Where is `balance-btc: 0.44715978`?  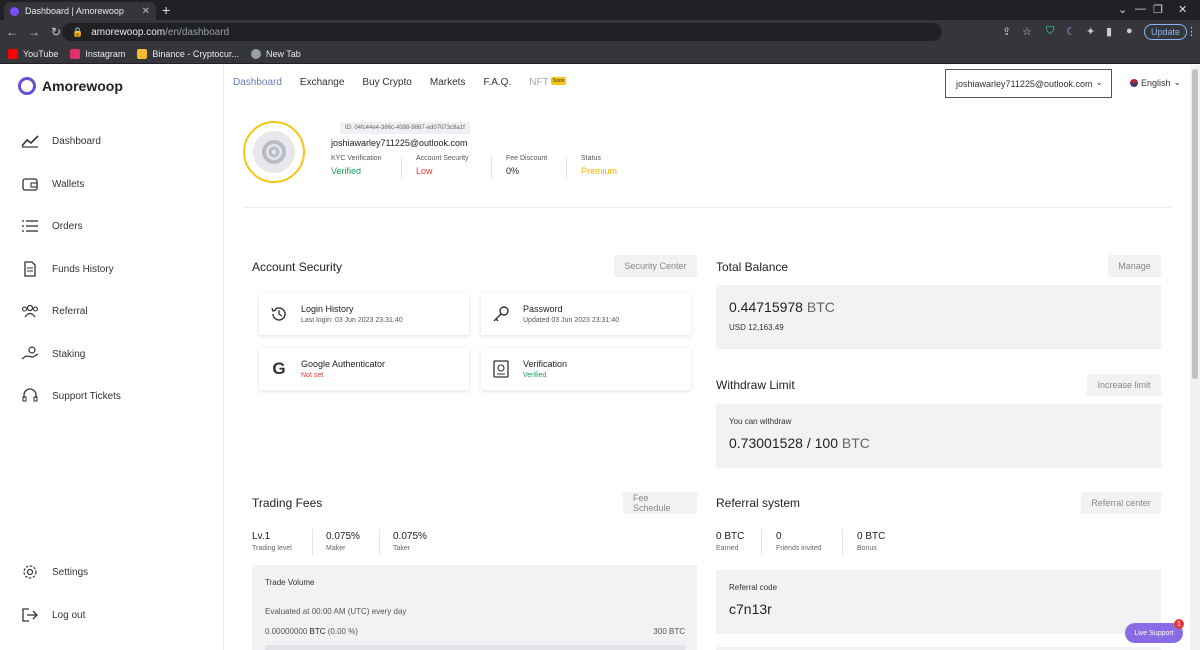
balance-btc: 0.44715978 is located at coordinates (766, 307).